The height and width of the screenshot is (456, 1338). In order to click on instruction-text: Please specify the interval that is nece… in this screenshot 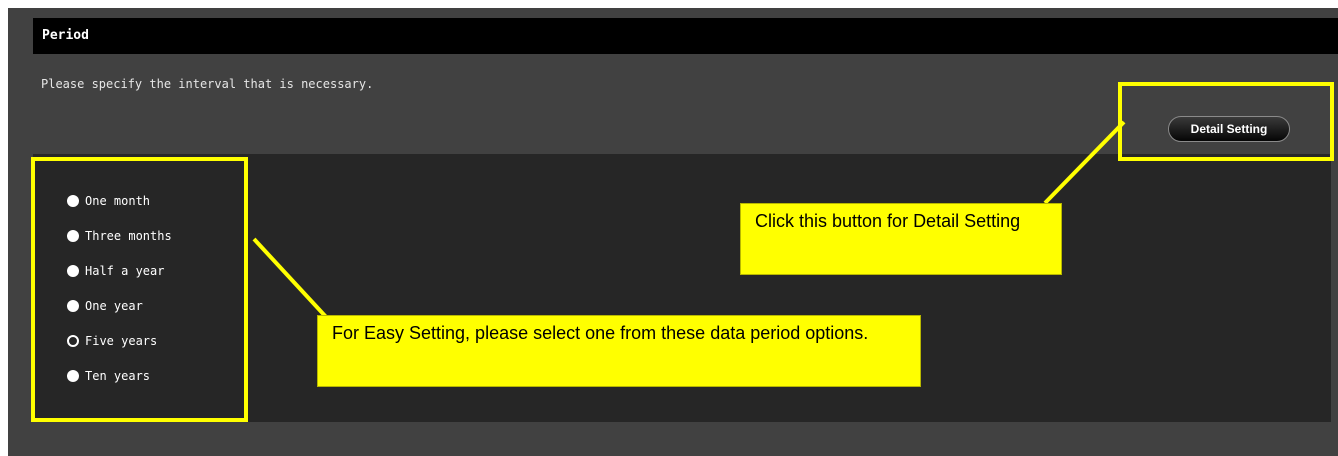, I will do `click(207, 84)`.